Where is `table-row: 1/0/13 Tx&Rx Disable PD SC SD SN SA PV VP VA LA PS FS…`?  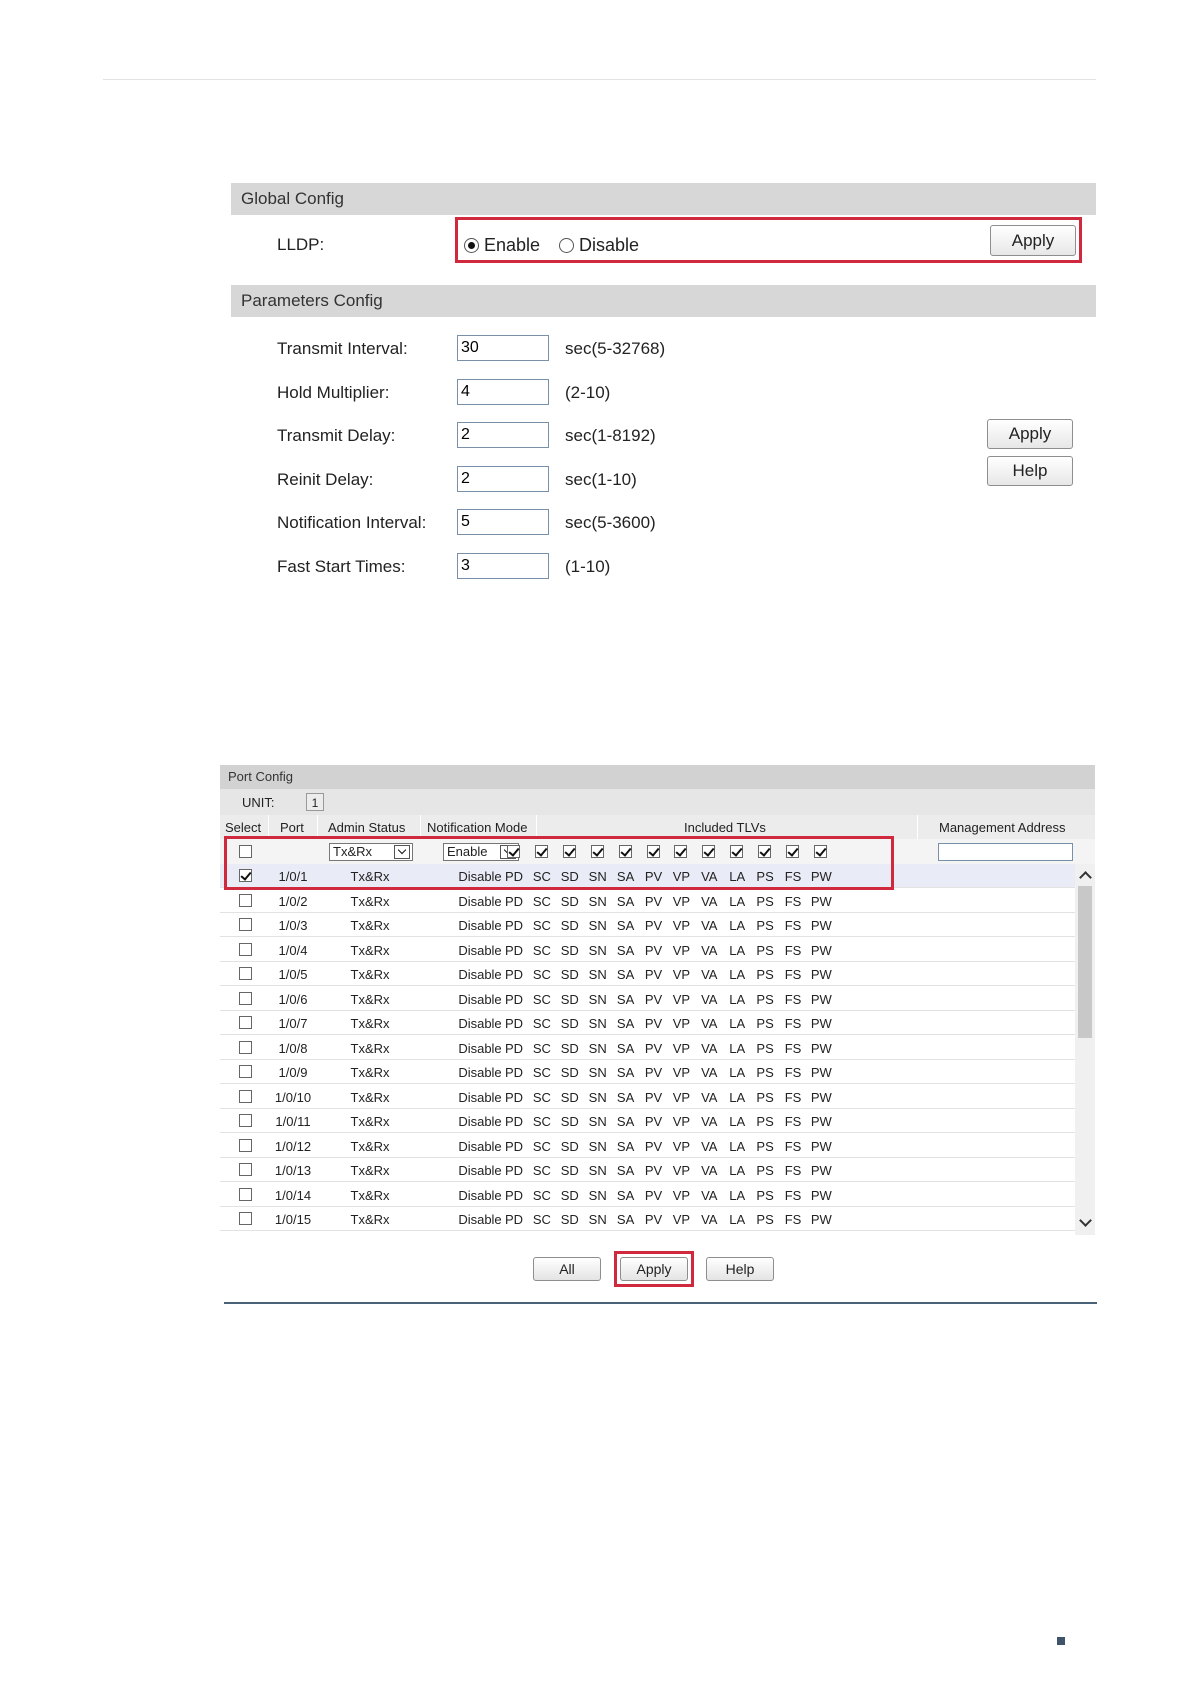
table-row: 1/0/13 Tx&Rx Disable PD SC SD SN SA PV VP VA LA PS FS… is located at coordinates (647, 1170).